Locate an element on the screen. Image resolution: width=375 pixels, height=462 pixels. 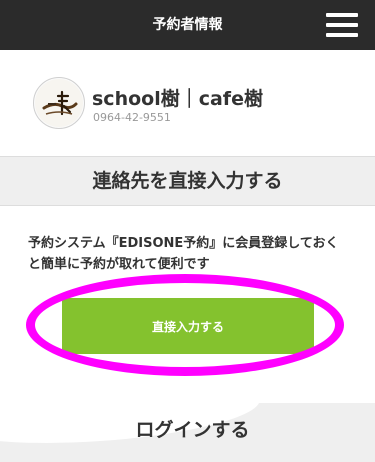
direct-entry-header: 連絡先を直接入力する is located at coordinates (187, 181).